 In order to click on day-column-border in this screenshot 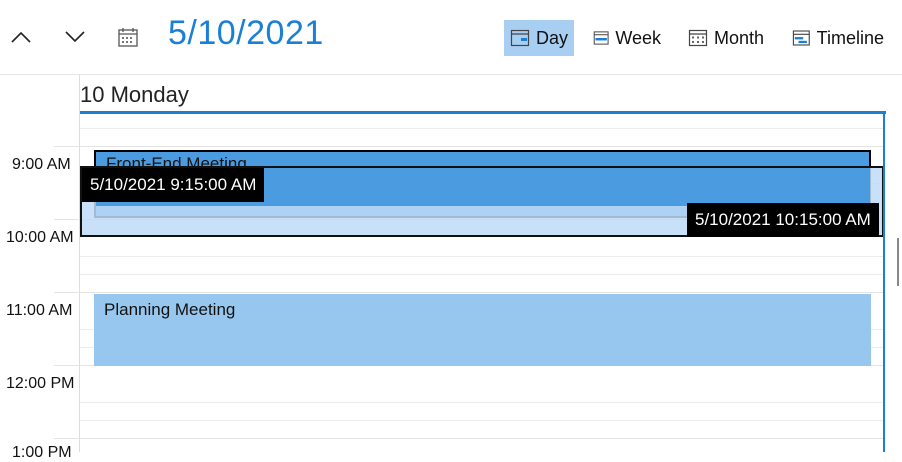, I will do `click(884, 283)`.